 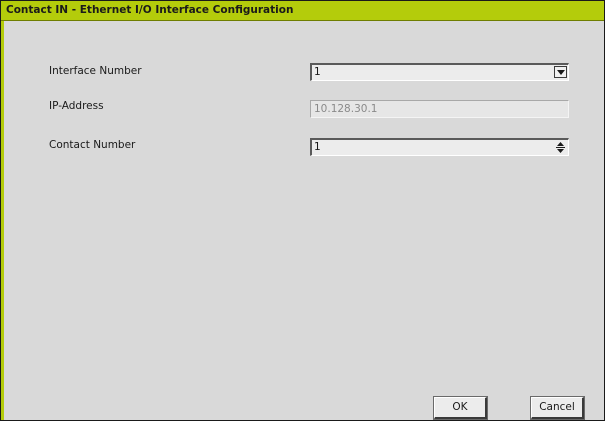 I want to click on ip-address-field: 10.128.30.1, so click(x=439, y=109).